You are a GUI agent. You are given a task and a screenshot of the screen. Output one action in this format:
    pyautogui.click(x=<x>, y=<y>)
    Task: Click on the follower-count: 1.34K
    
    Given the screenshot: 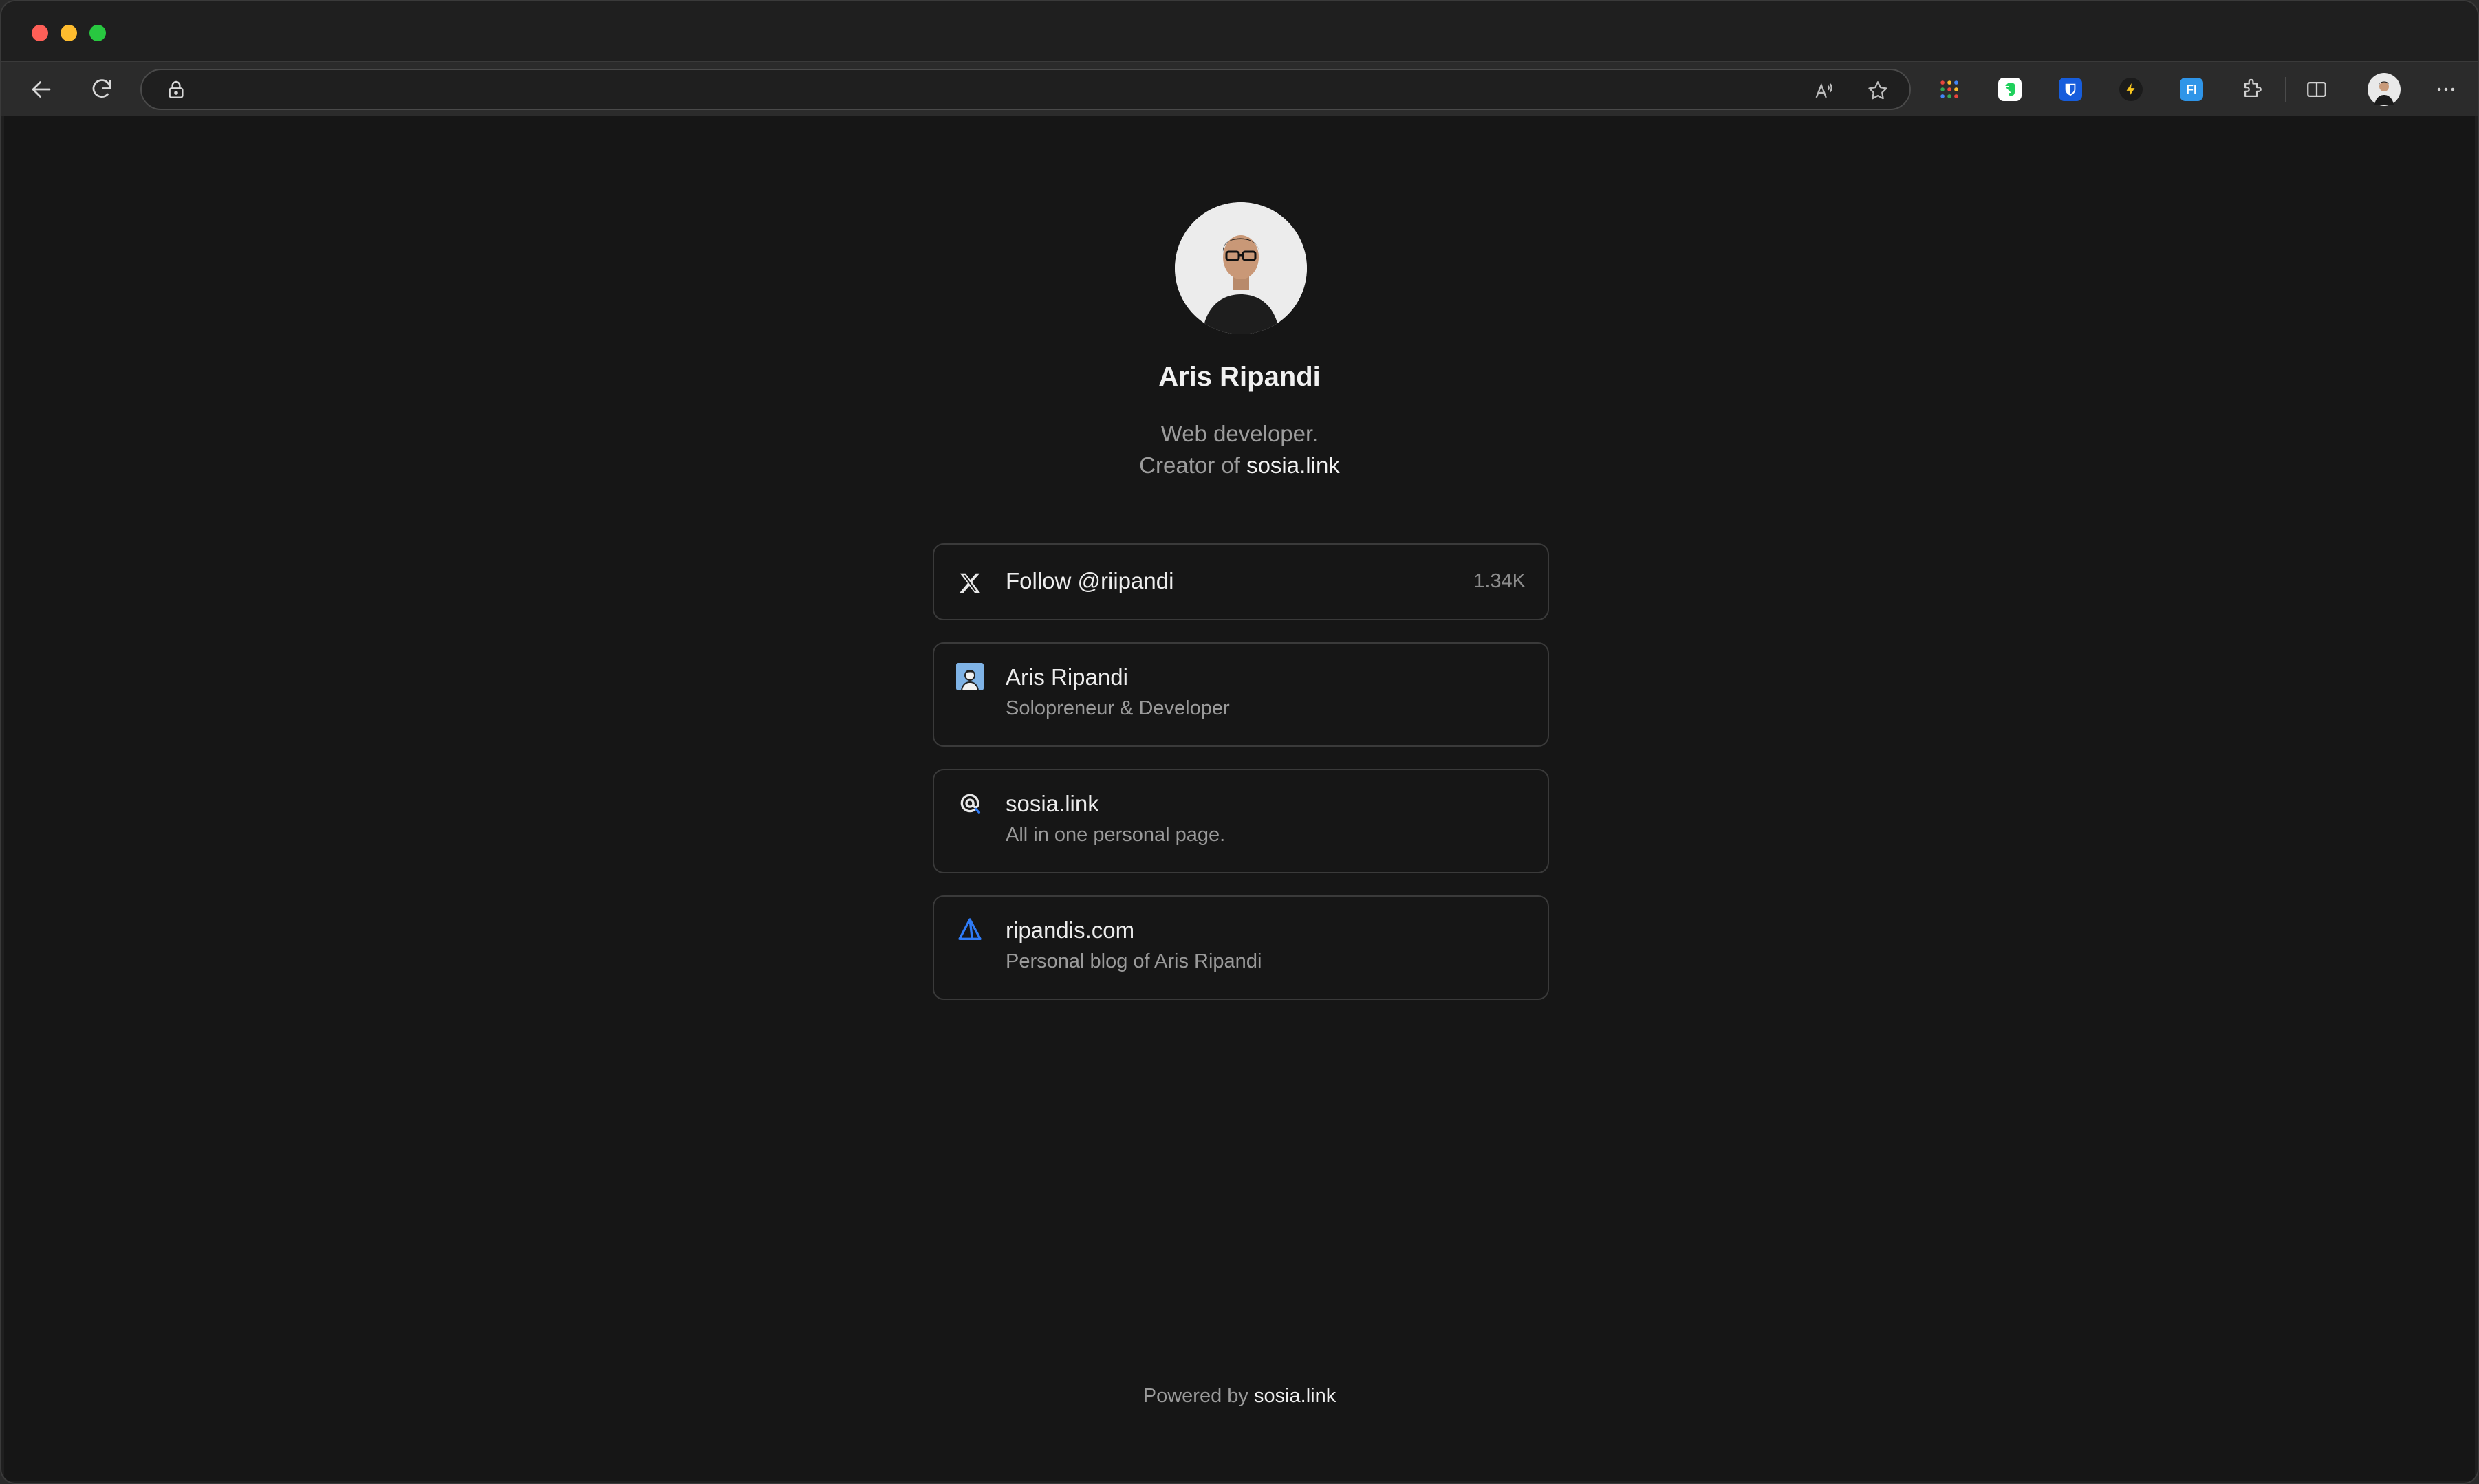 What is the action you would take?
    pyautogui.click(x=1499, y=581)
    